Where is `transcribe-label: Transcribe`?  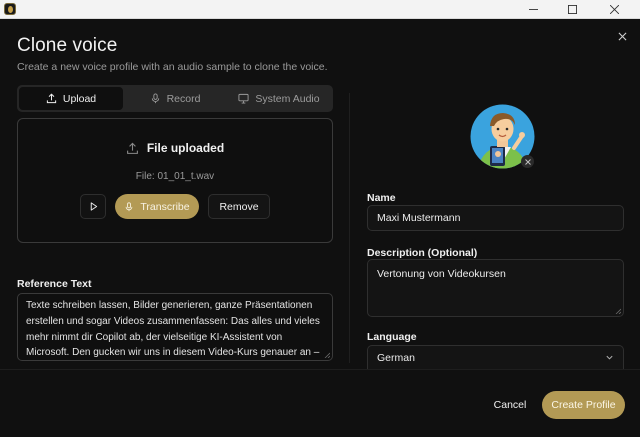
transcribe-label: Transcribe is located at coordinates (165, 206).